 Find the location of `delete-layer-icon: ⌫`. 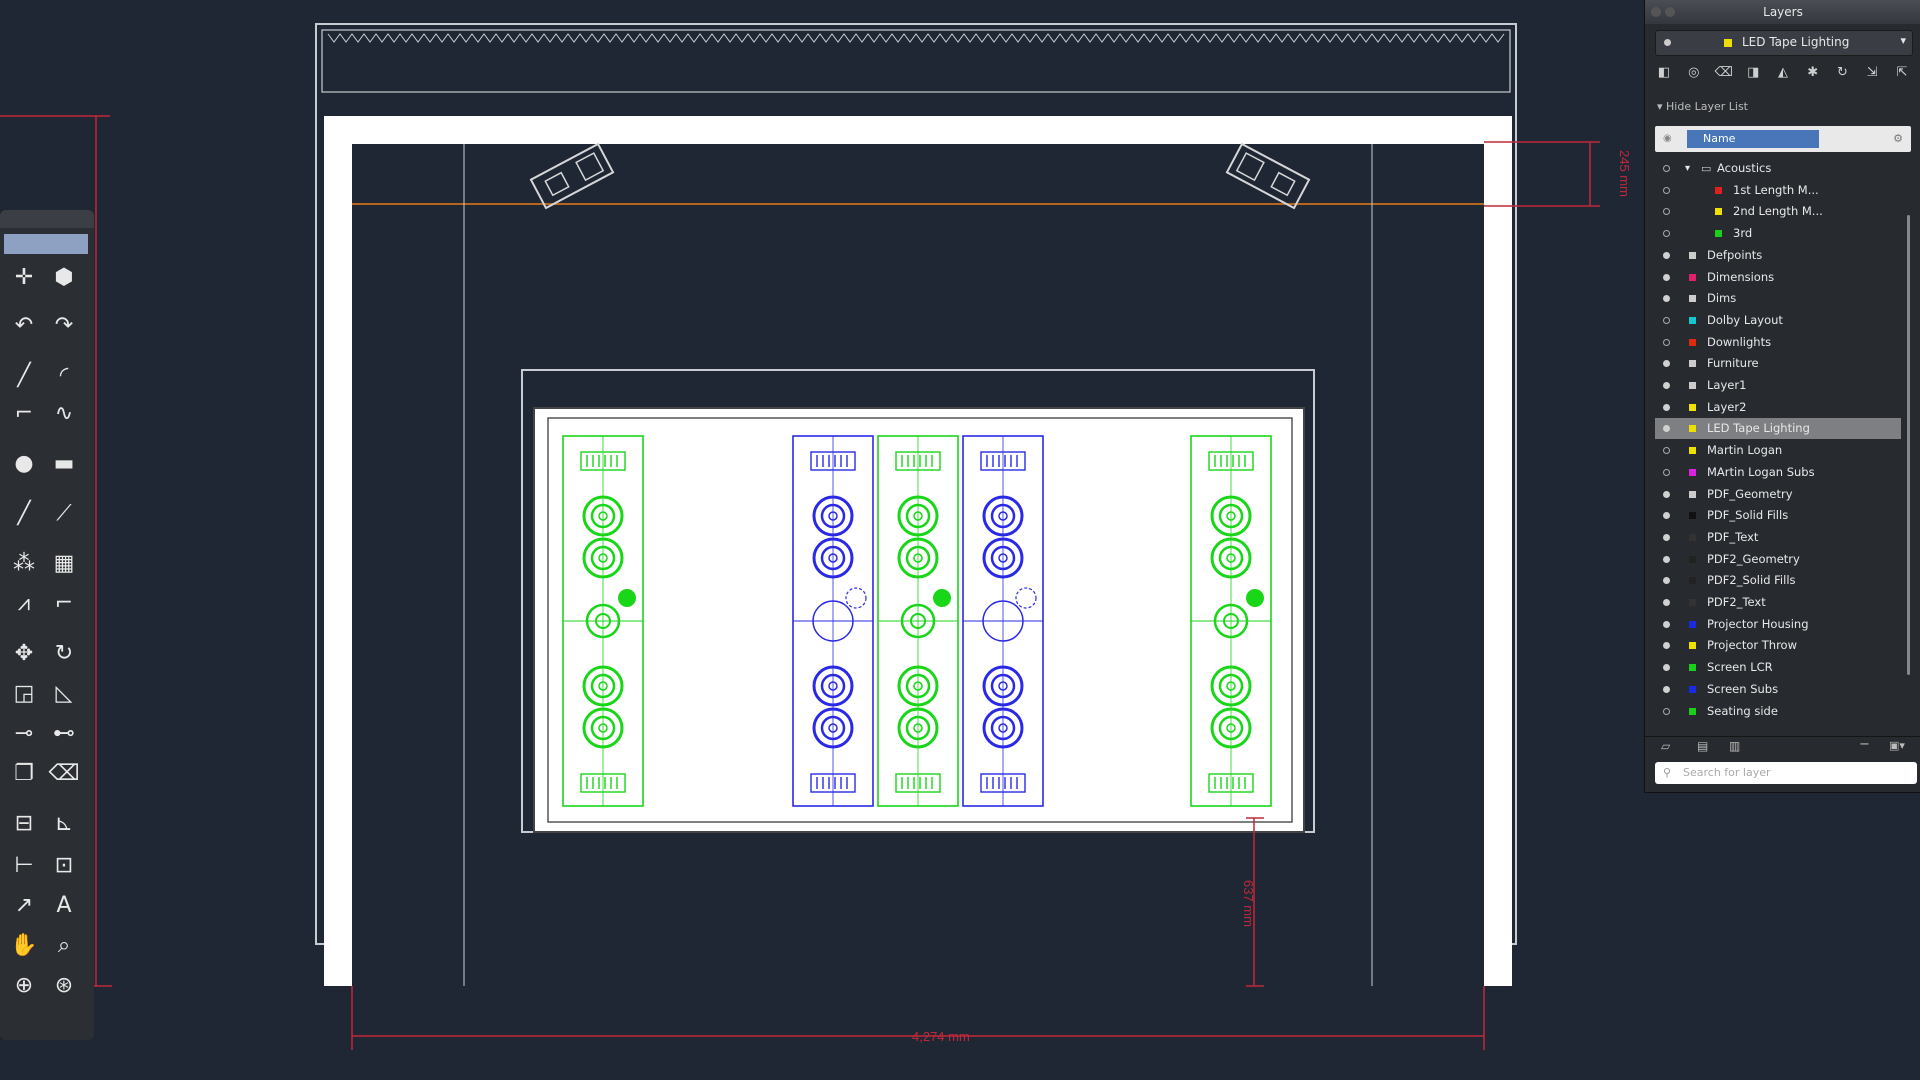

delete-layer-icon: ⌫ is located at coordinates (1724, 73).